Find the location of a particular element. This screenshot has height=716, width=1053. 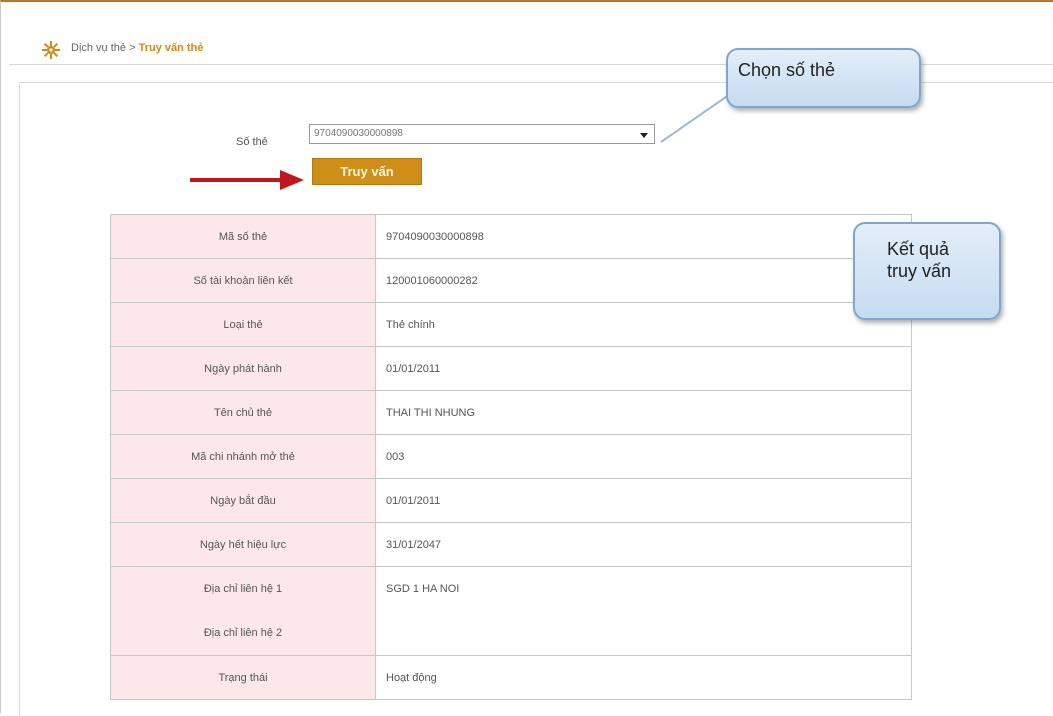

card-number-label: Số thẻ is located at coordinates (252, 142).